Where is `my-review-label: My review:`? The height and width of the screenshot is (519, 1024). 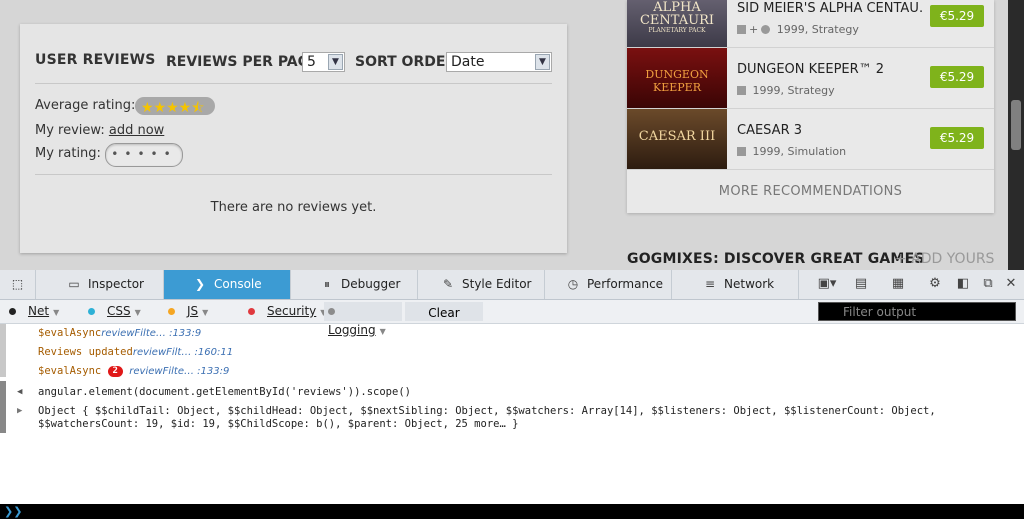
my-review-label: My review: is located at coordinates (70, 130).